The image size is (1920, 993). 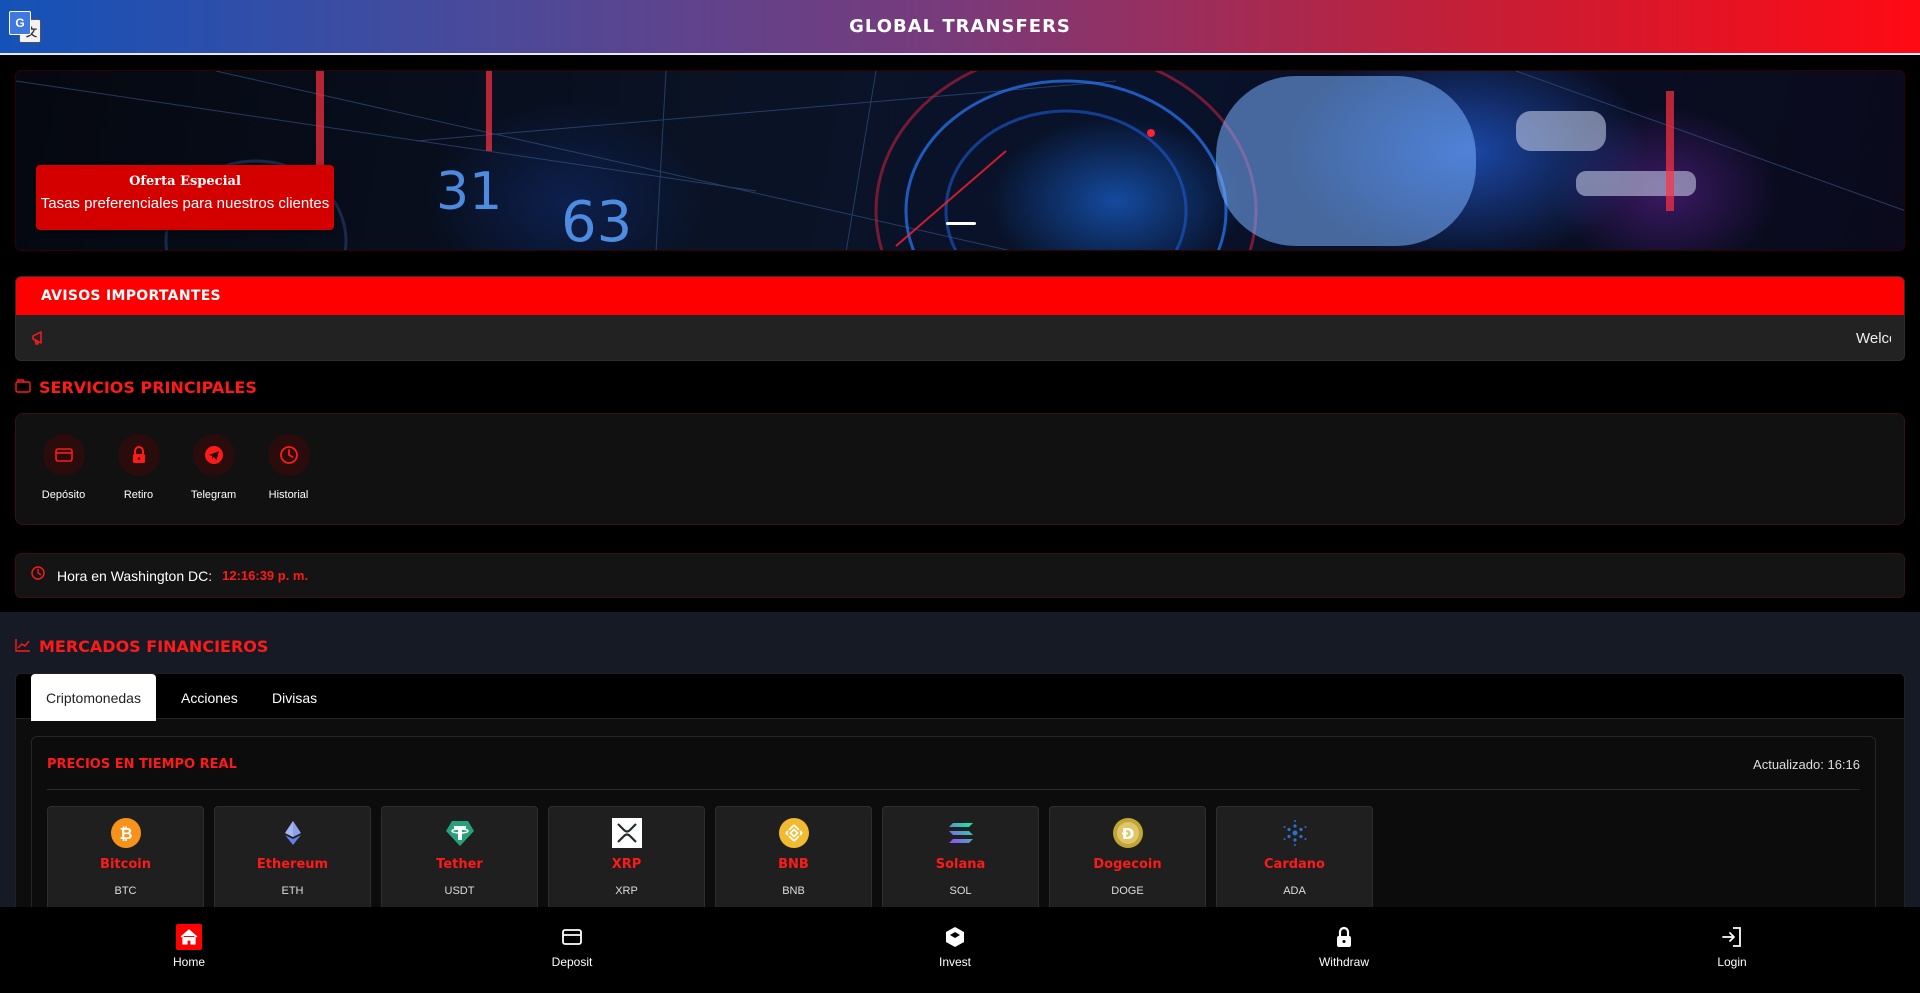 I want to click on notices-panel: AVISOS IMPORTANTES Welcome, so click(x=960, y=318).